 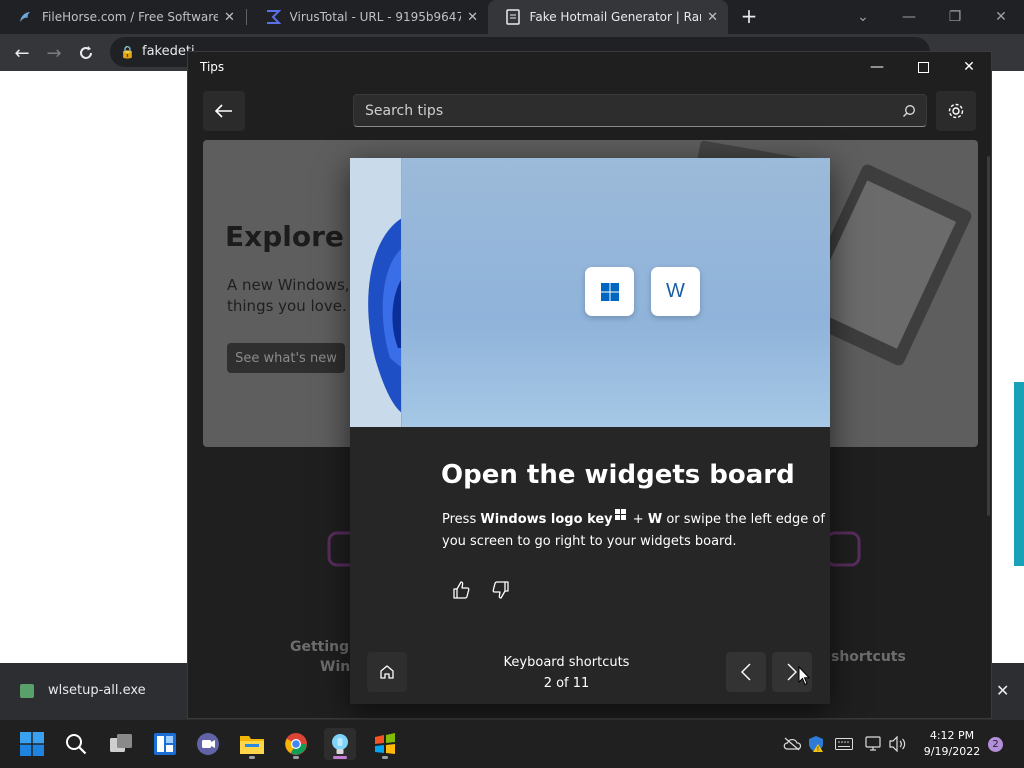 I want to click on w-key-label: W, so click(x=675, y=291).